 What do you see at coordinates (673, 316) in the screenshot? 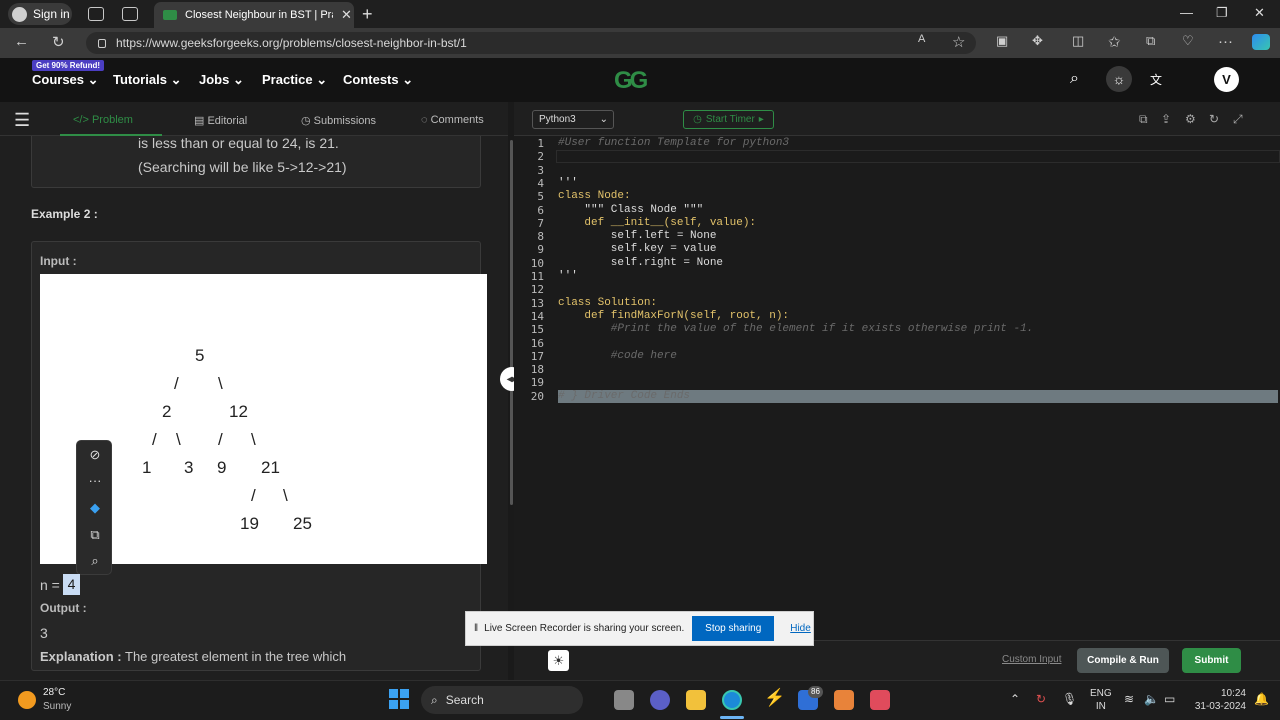
I see `code-line: def findMaxForN(self, root, n):` at bounding box center [673, 316].